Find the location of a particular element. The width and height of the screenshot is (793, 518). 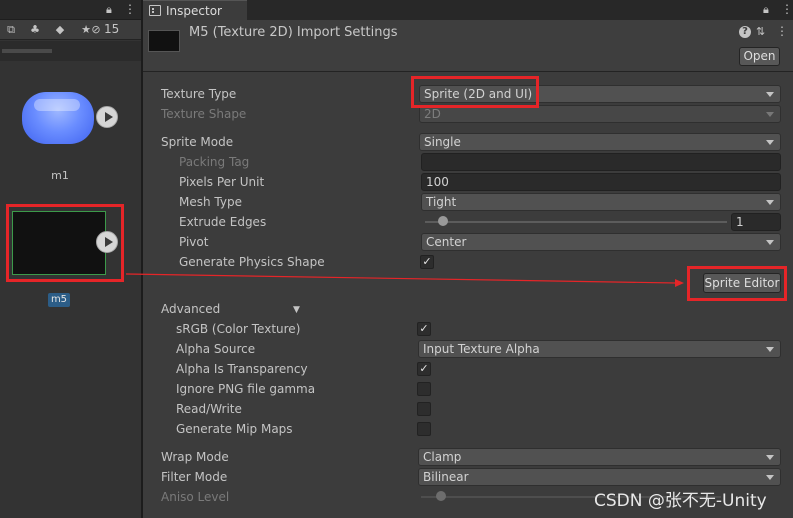

pixels-per-unit-label: Pixels Per Unit is located at coordinates (222, 182).